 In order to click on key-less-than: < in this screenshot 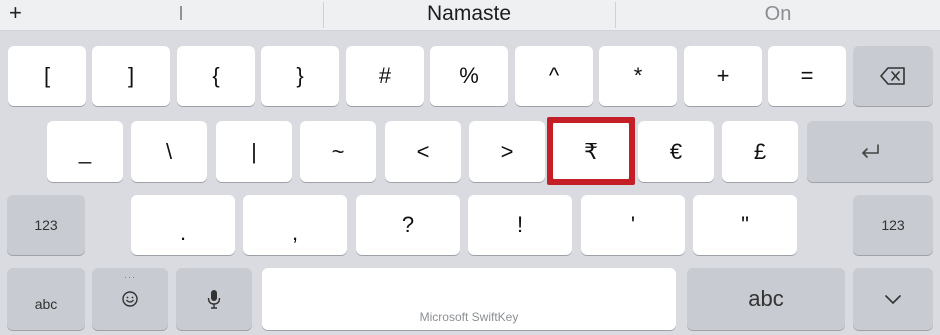, I will do `click(423, 151)`.